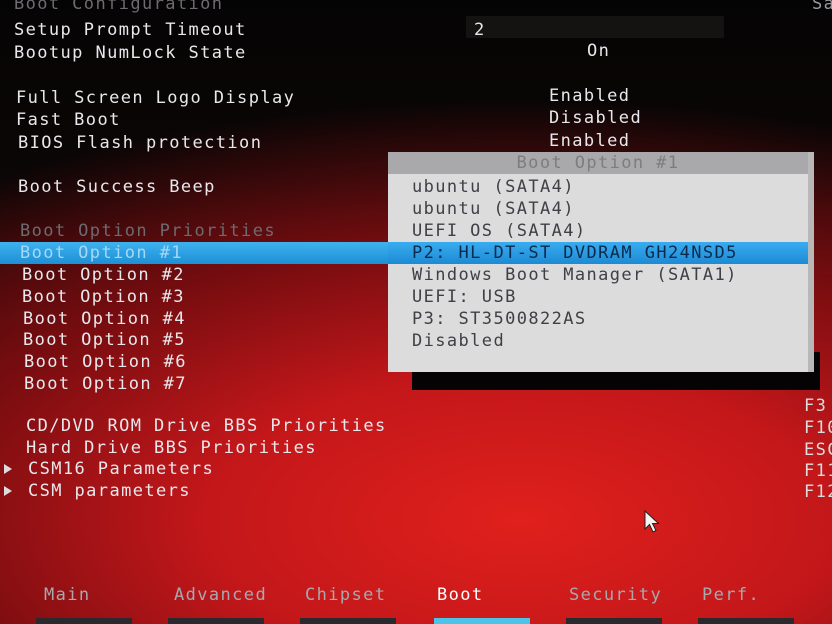 The image size is (832, 624). I want to click on setting-setup-prompt-timeout-value: 2, so click(480, 30).